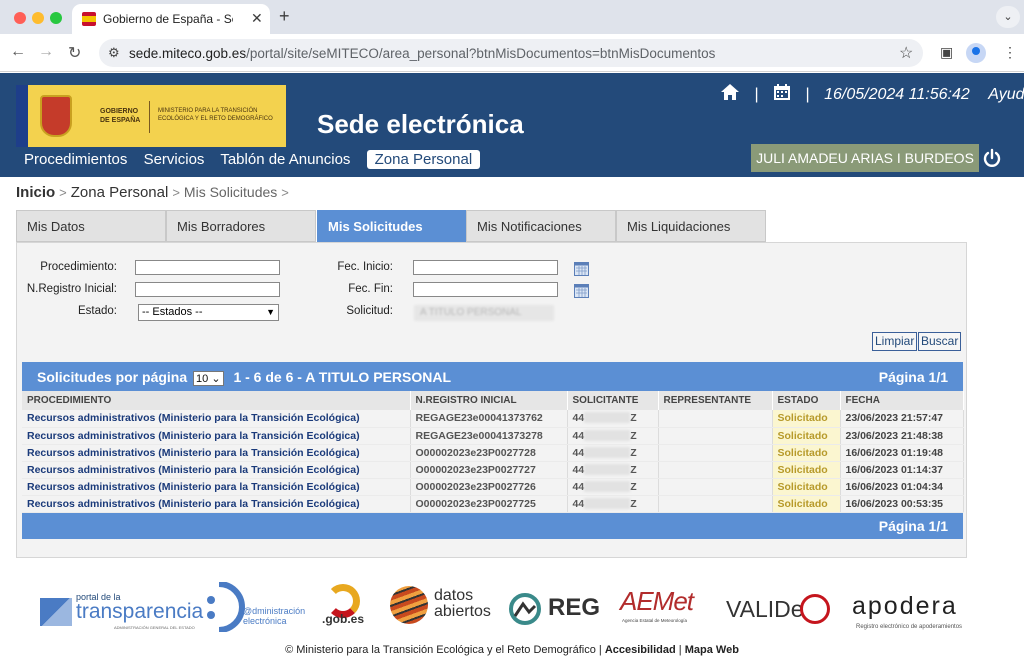 The image size is (1024, 671). I want to click on estado-select: -- Estados -- ▼, so click(208, 312).